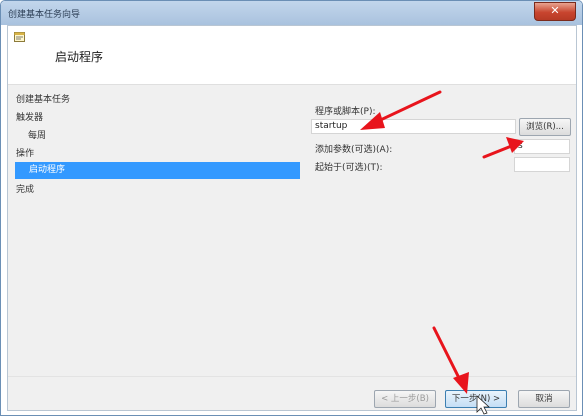  I want to click on task-scheduler-icon, so click(19, 37).